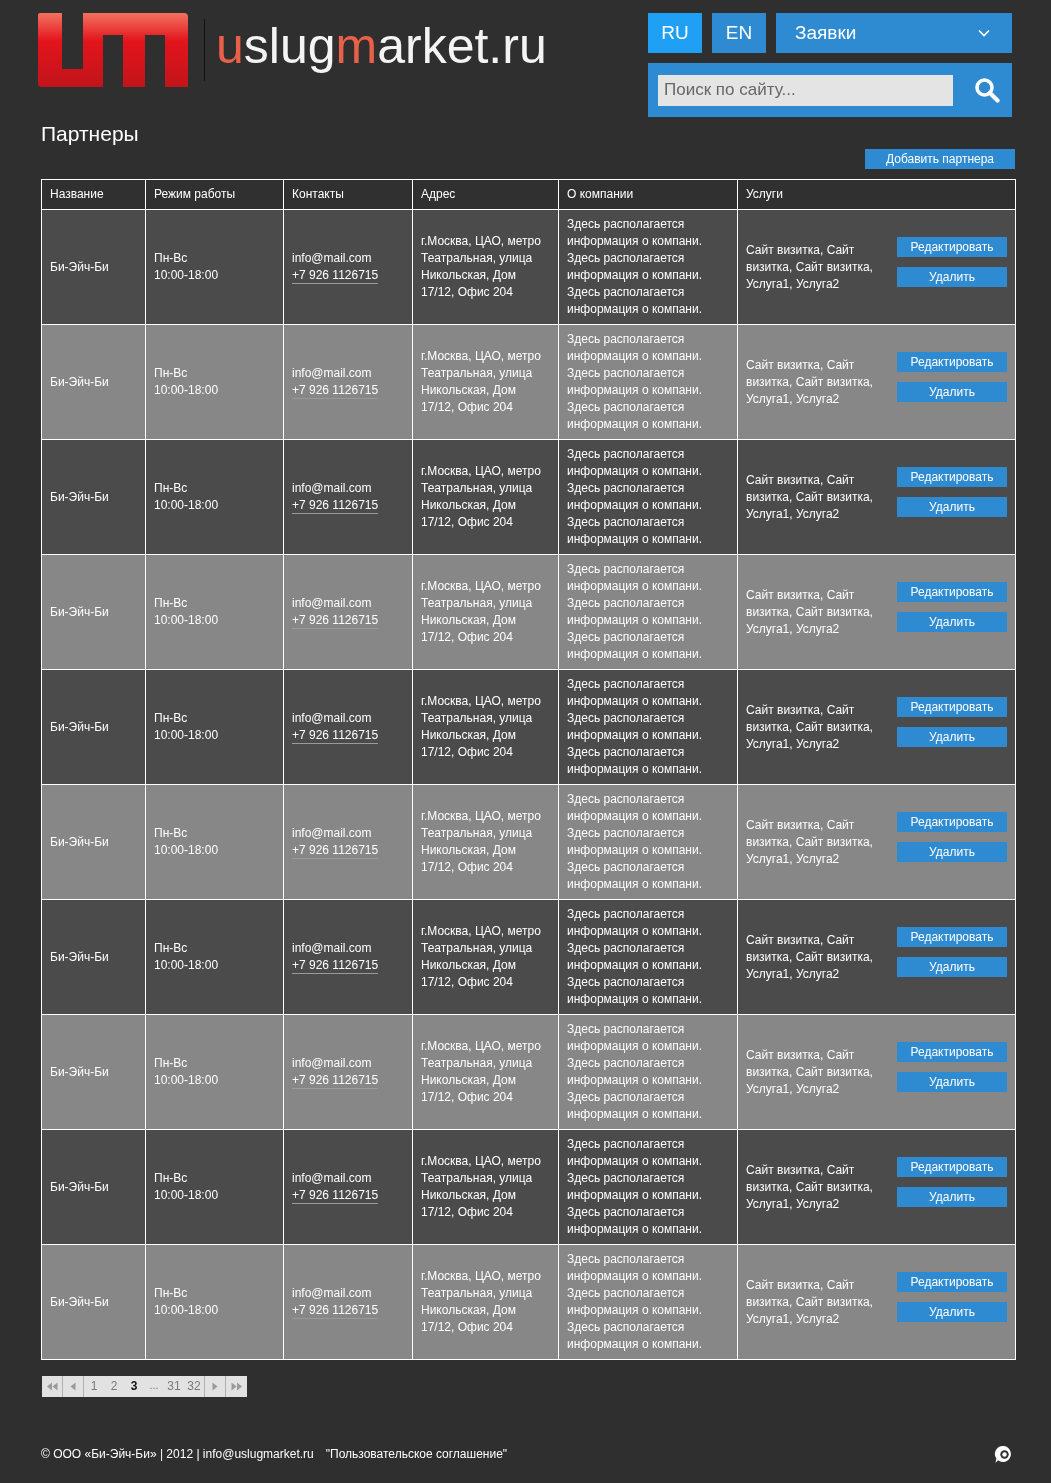 This screenshot has width=1051, height=1483. I want to click on page-link: 32, so click(194, 1386).